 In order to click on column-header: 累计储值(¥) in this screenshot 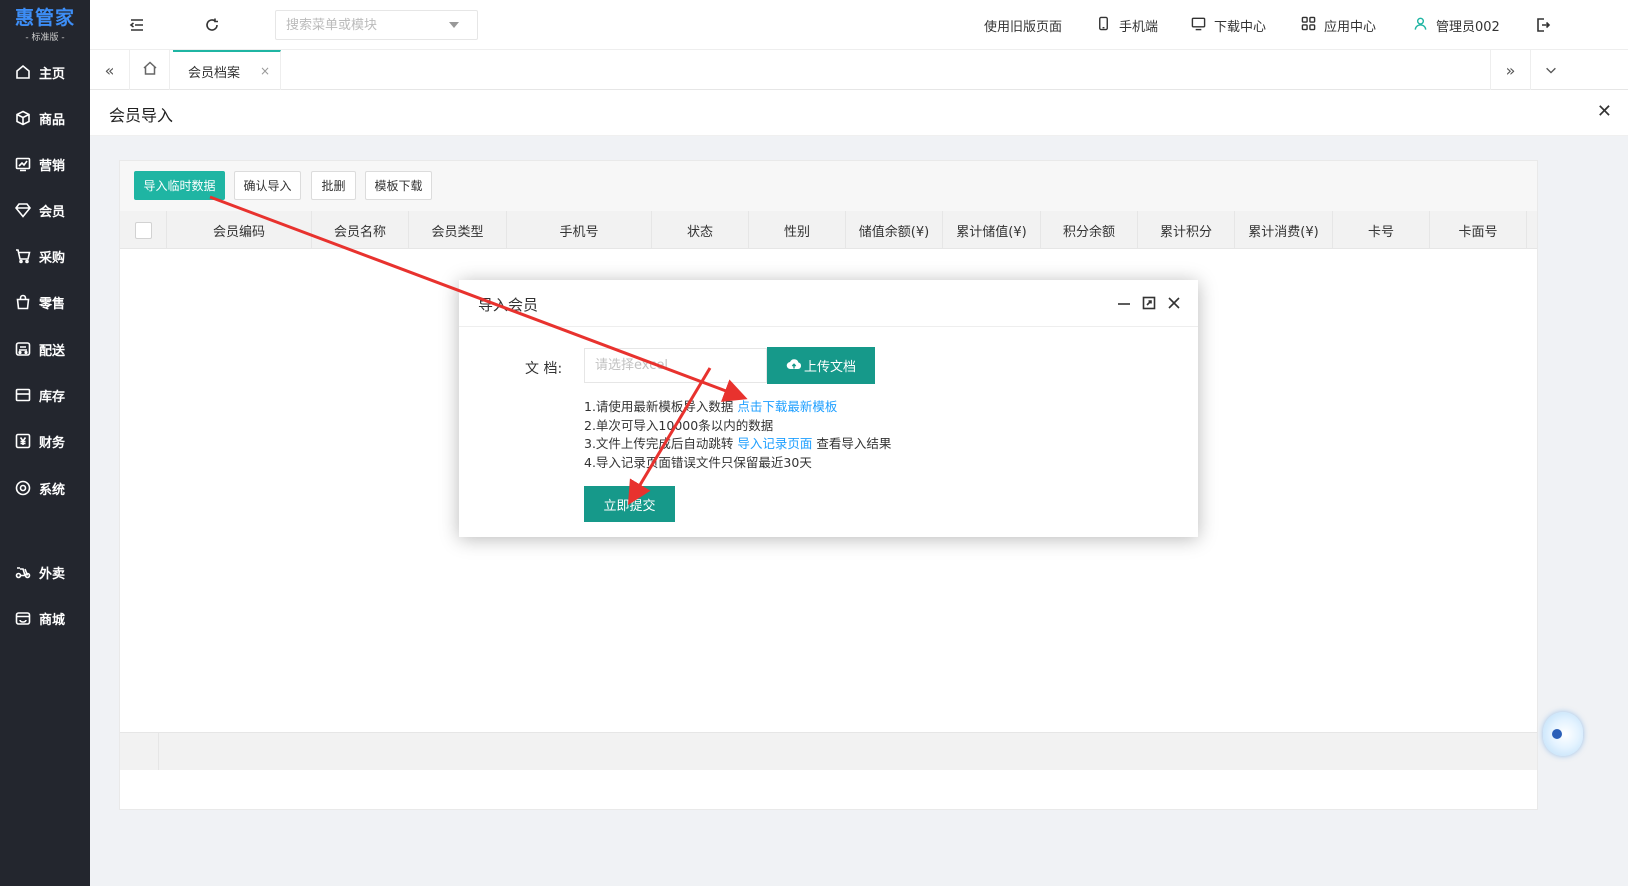, I will do `click(992, 230)`.